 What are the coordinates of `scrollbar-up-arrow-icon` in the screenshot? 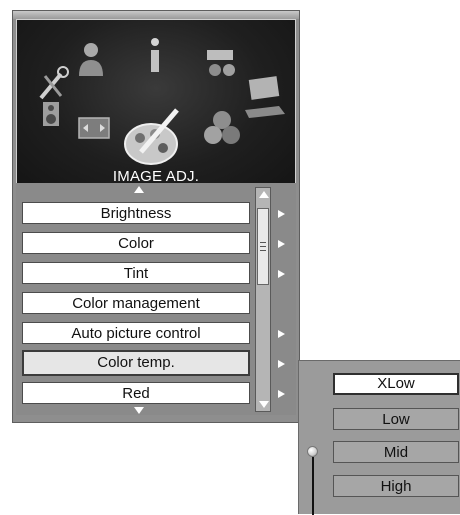 It's located at (264, 194).